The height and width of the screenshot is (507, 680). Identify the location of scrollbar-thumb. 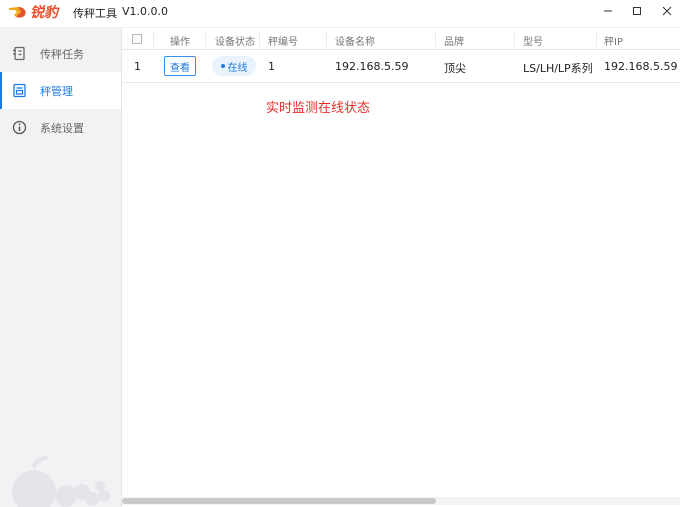
(279, 501).